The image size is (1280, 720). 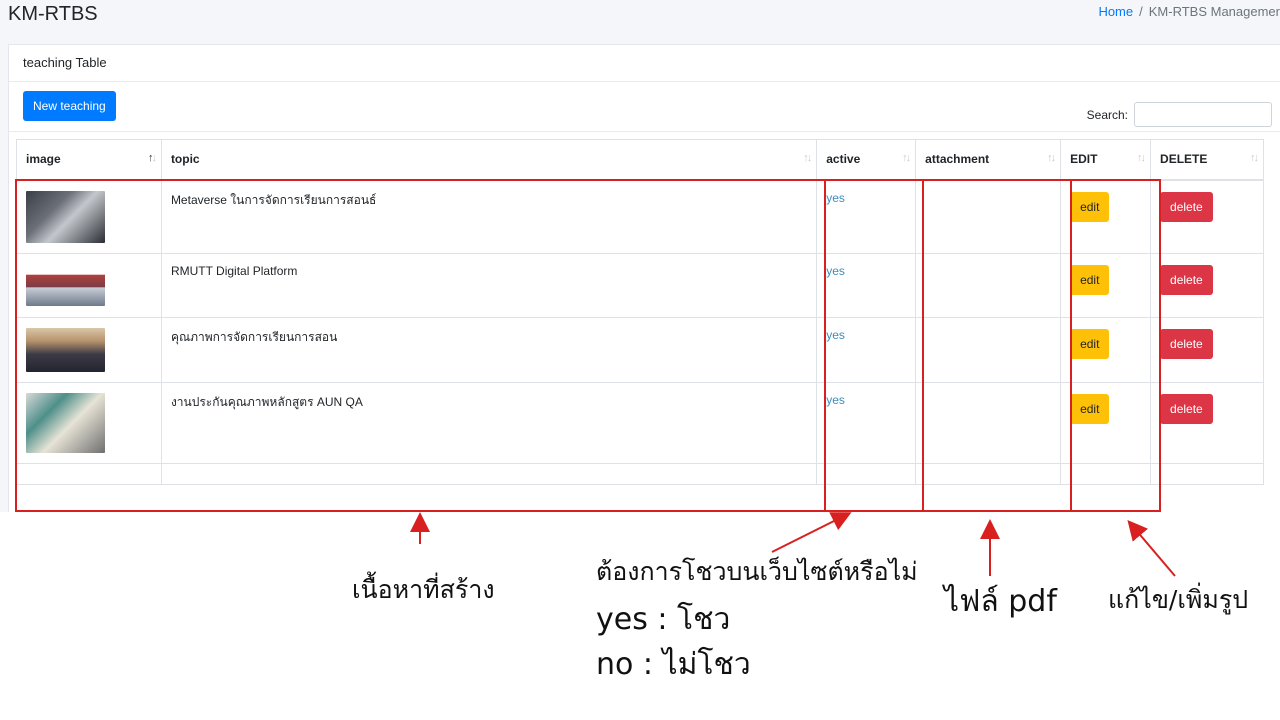 I want to click on column-header-attachment: attachment ↑↓, so click(x=988, y=160).